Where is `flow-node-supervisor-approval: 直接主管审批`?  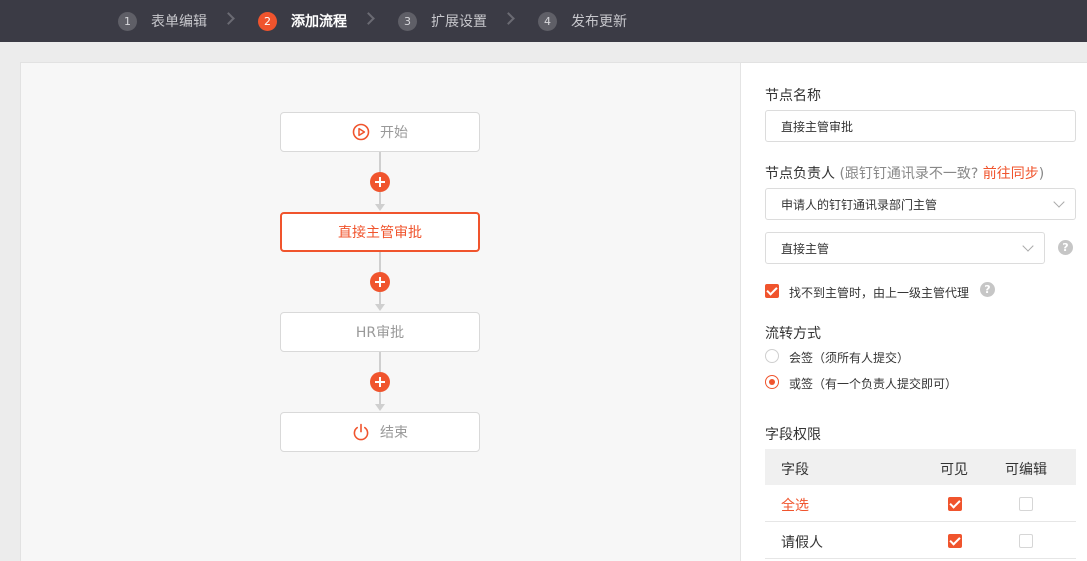
flow-node-supervisor-approval: 直接主管审批 is located at coordinates (380, 232).